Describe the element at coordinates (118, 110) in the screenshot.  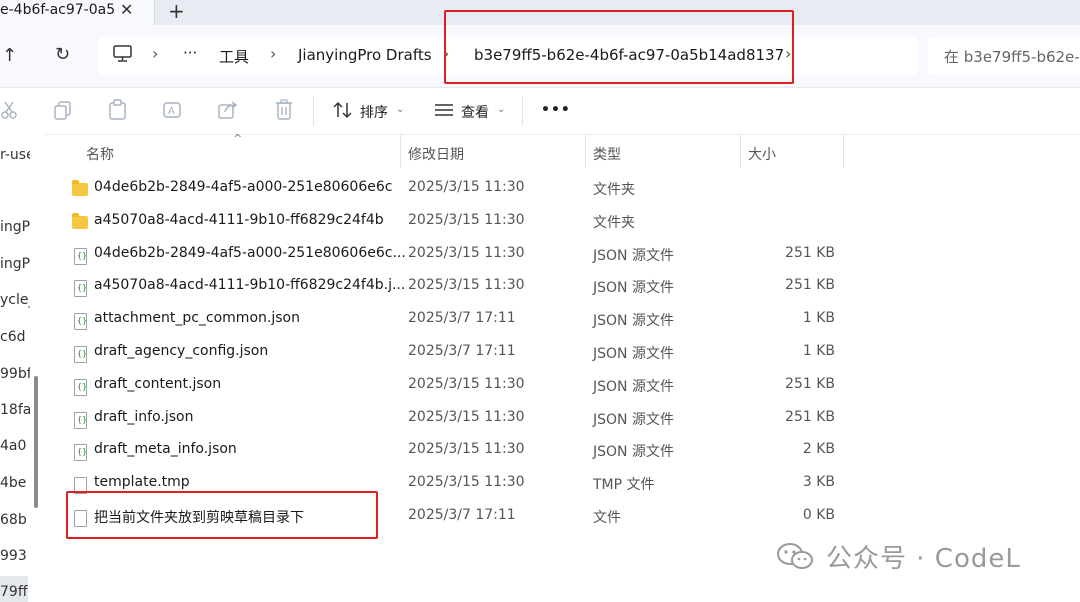
I see `paste-icon` at that location.